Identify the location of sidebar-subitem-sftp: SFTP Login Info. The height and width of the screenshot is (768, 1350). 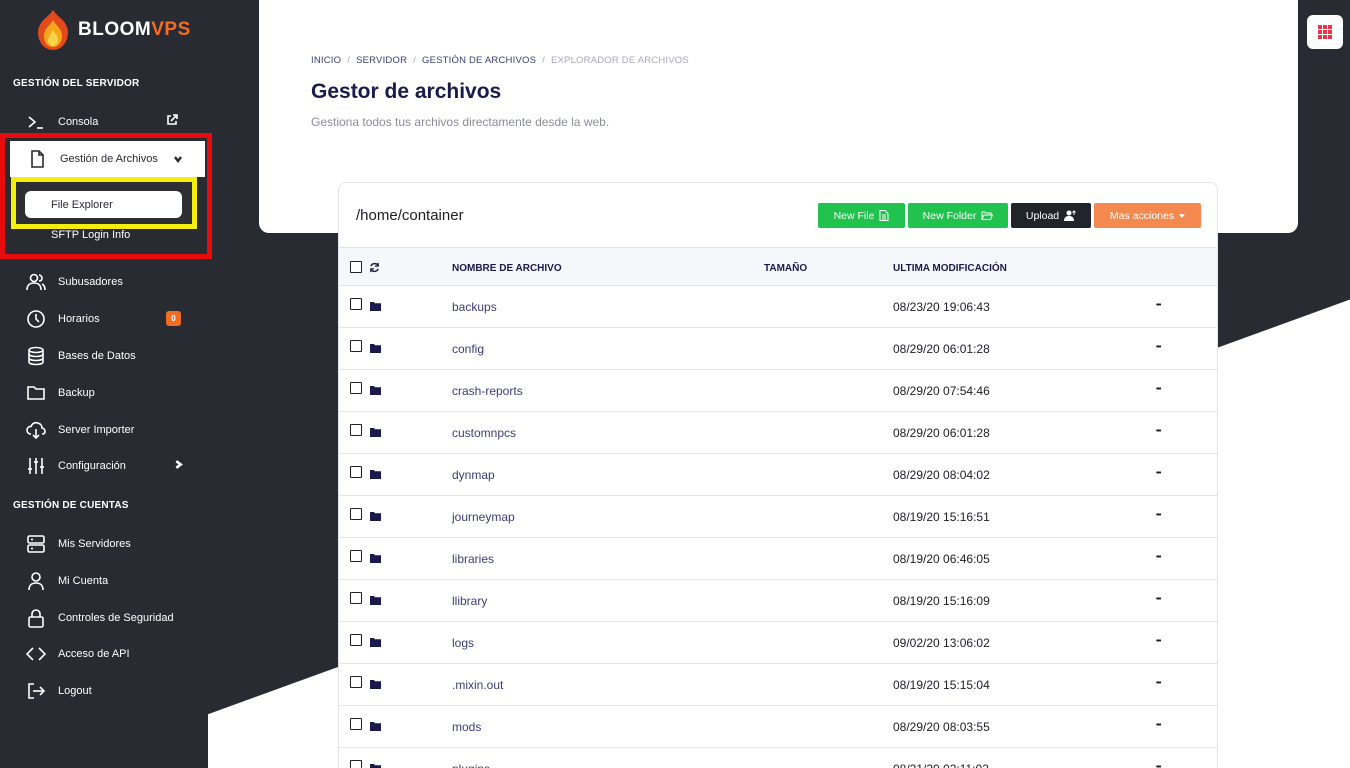
(90, 235).